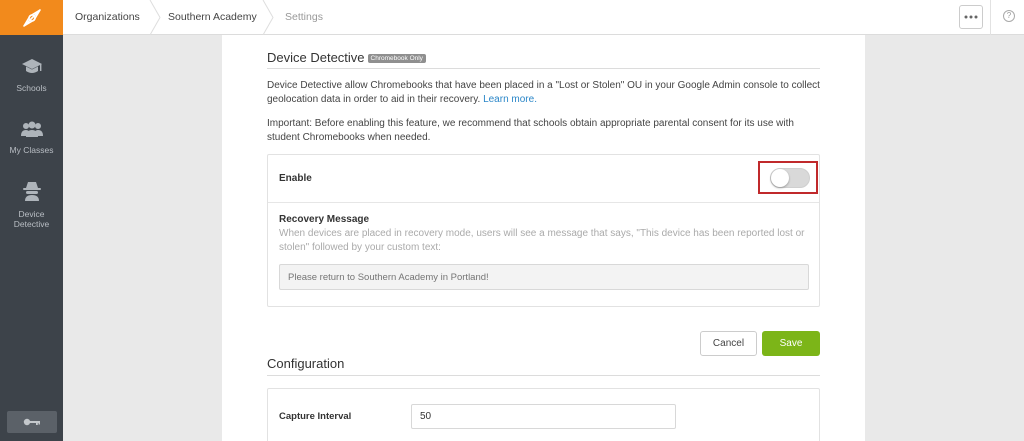  I want to click on sidebar-item-my-classes: My Classes, so click(31, 138).